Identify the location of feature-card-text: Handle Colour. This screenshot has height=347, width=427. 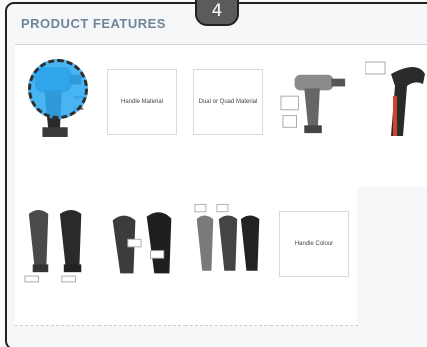
(314, 244).